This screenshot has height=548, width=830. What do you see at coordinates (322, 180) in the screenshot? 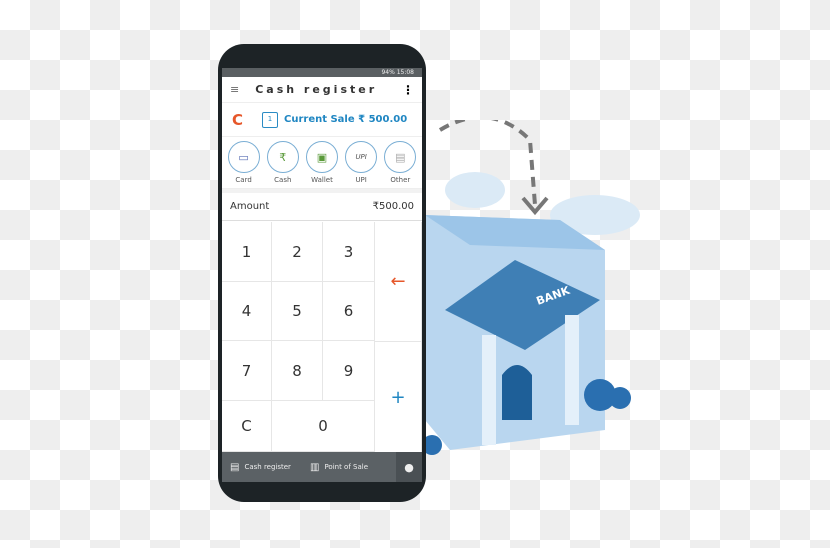
I see `payment-label: Wallet` at bounding box center [322, 180].